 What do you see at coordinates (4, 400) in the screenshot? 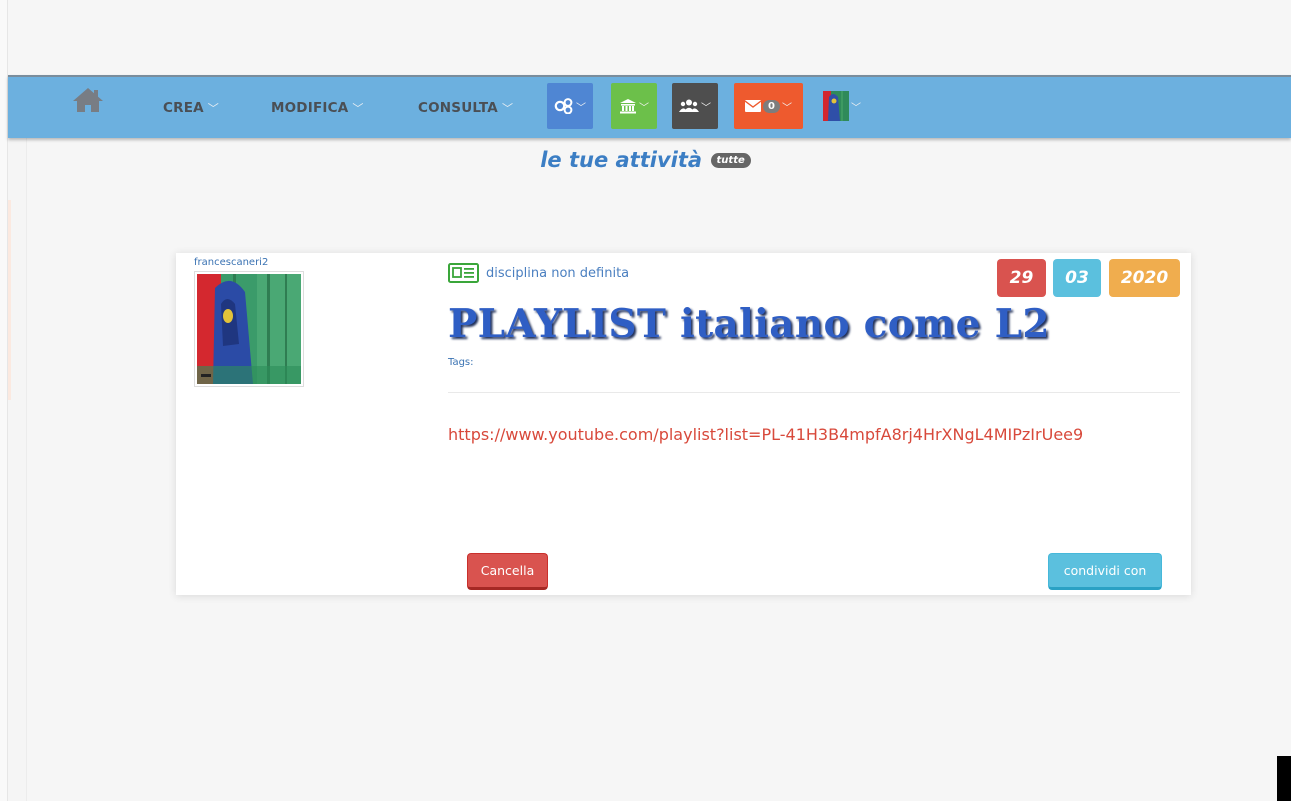
I see `left-sidebar-edge` at bounding box center [4, 400].